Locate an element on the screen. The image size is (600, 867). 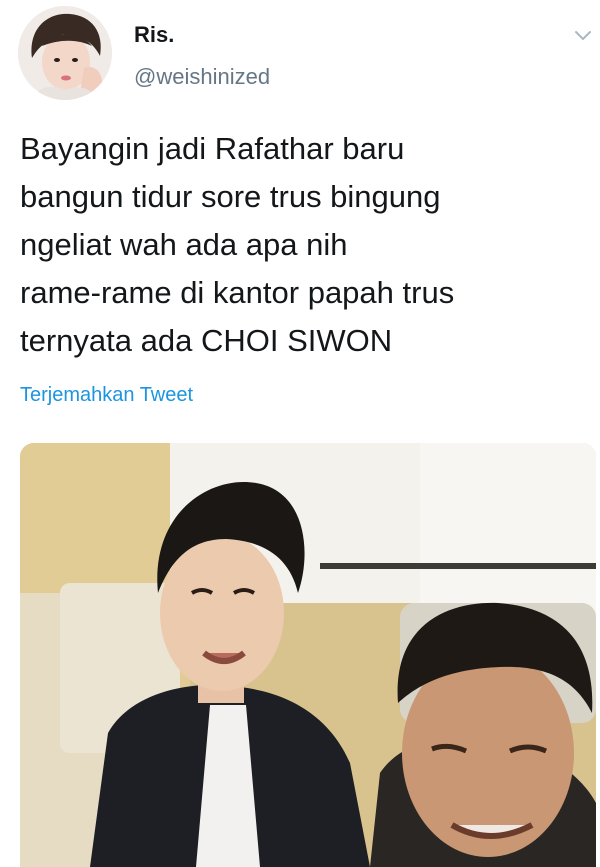
avatar is located at coordinates (65, 53).